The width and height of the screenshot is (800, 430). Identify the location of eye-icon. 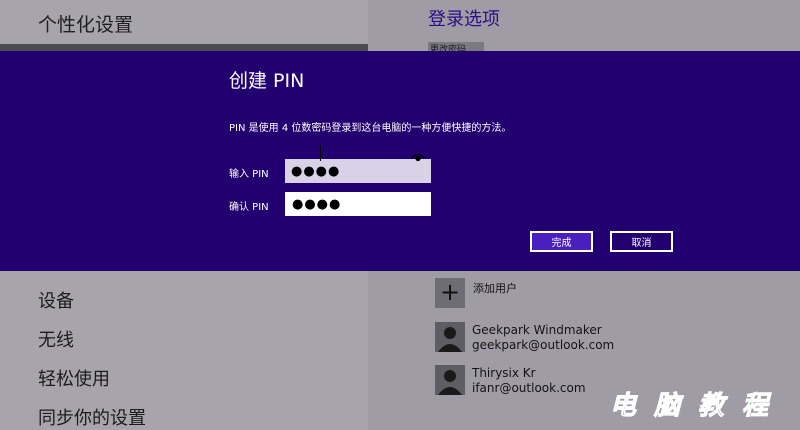
(418, 157).